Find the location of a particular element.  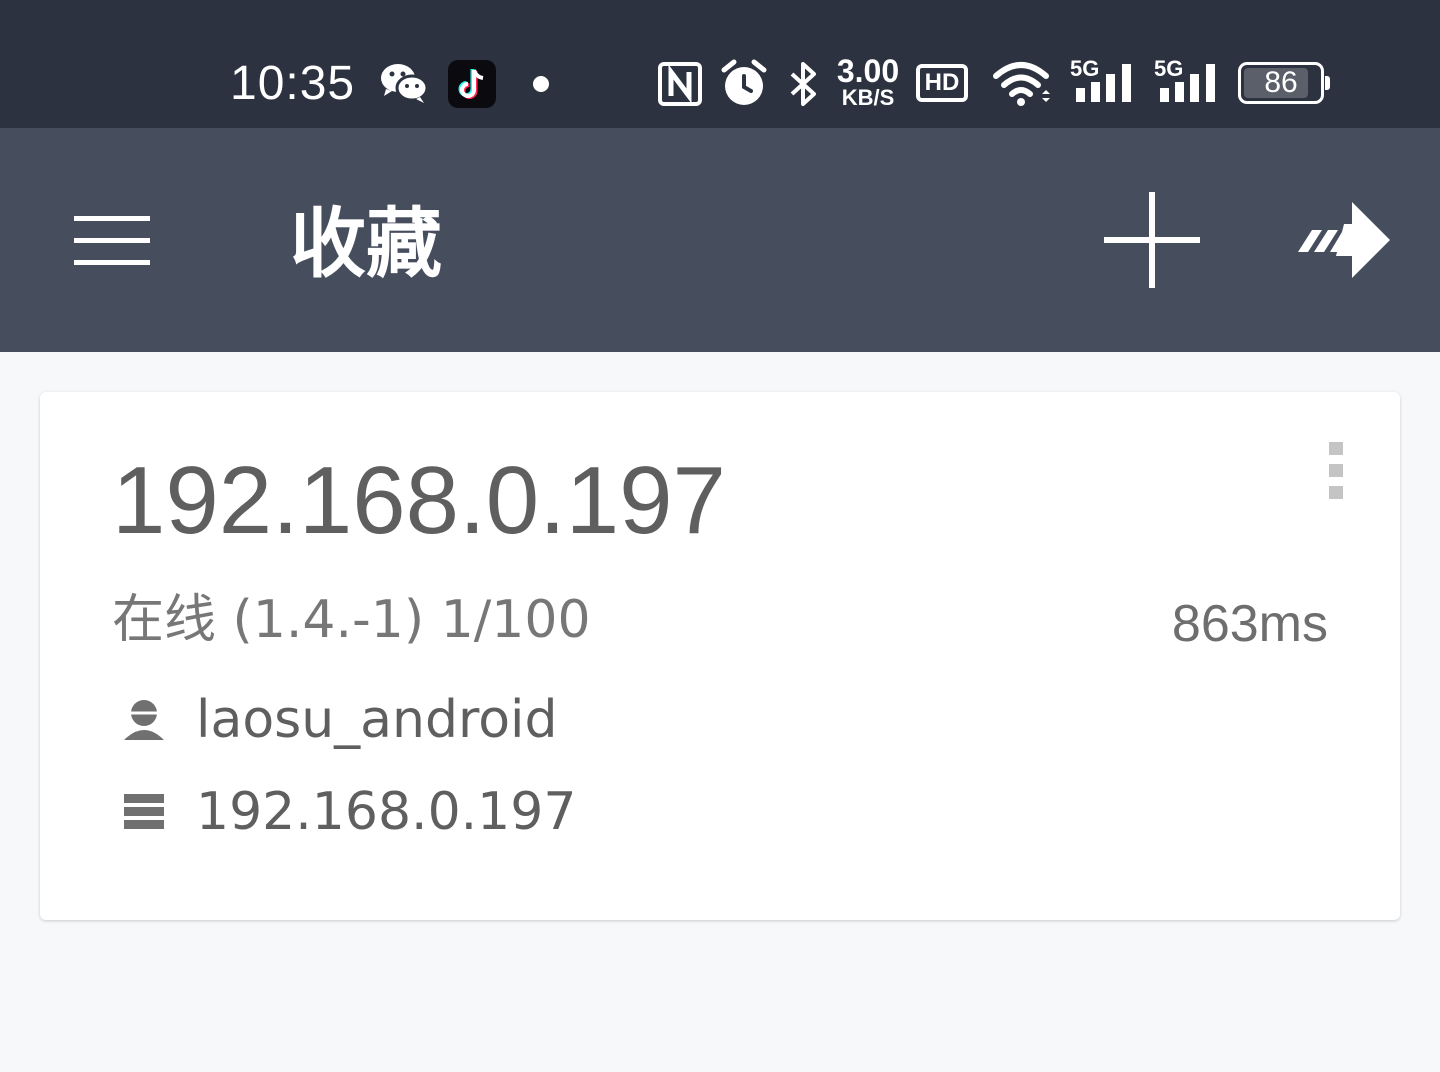

user-icon is located at coordinates (144, 720).